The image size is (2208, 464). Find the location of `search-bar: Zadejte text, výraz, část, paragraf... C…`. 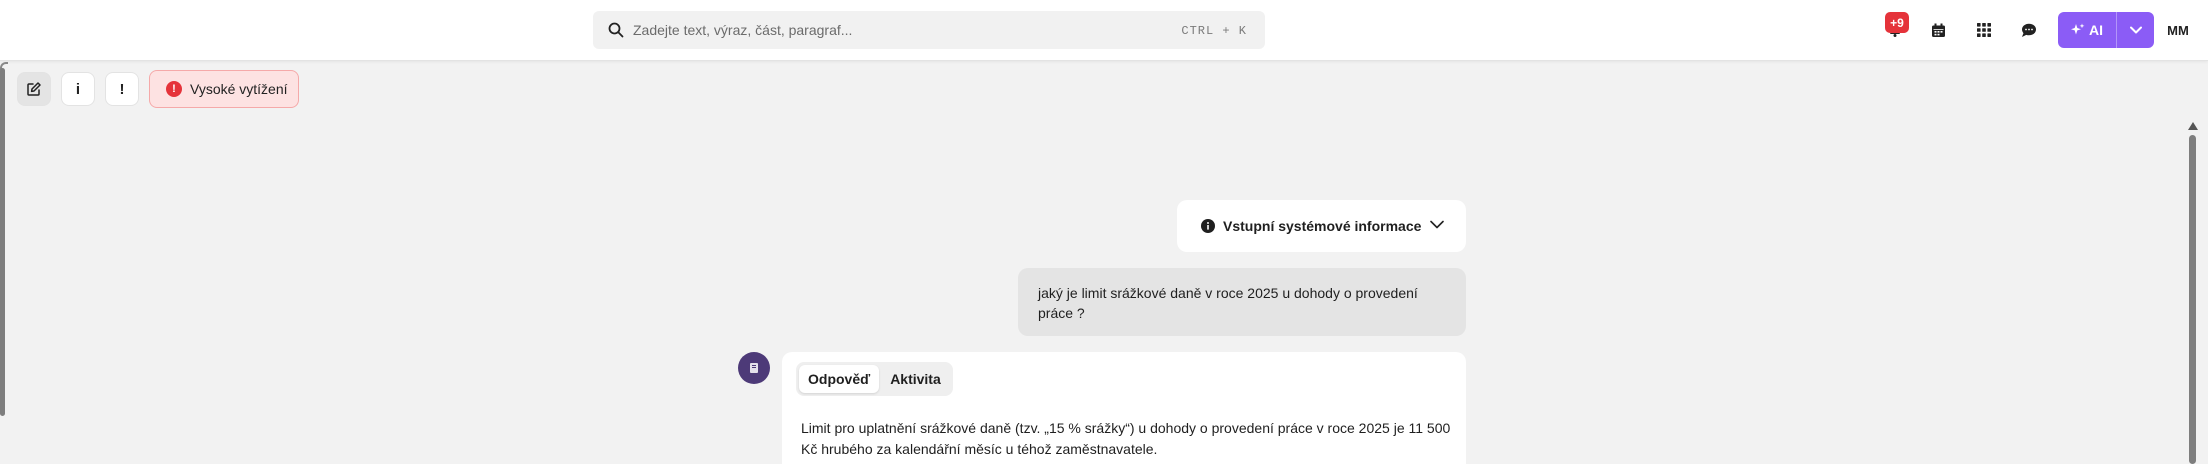

search-bar: Zadejte text, výraz, část, paragraf... C… is located at coordinates (929, 30).